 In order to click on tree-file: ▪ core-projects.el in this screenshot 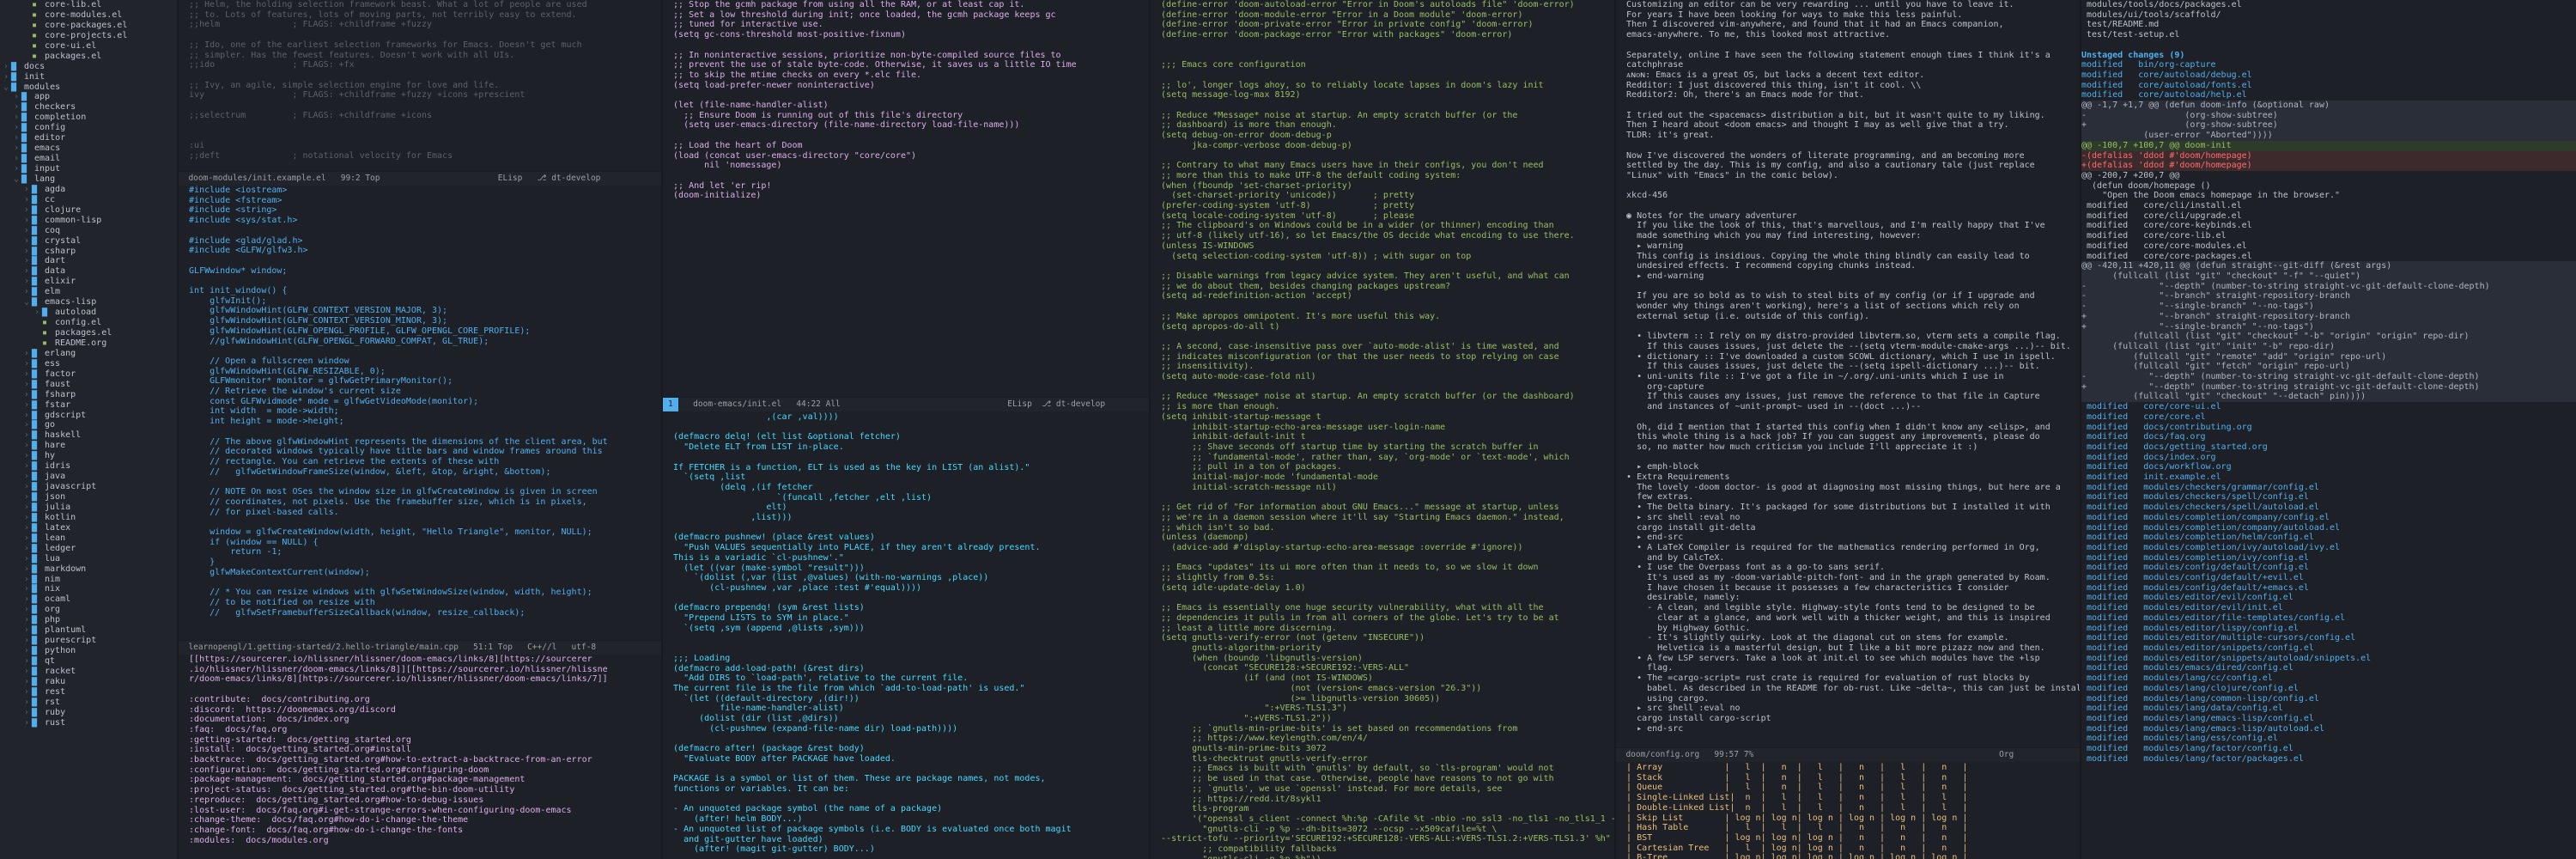, I will do `click(88, 36)`.